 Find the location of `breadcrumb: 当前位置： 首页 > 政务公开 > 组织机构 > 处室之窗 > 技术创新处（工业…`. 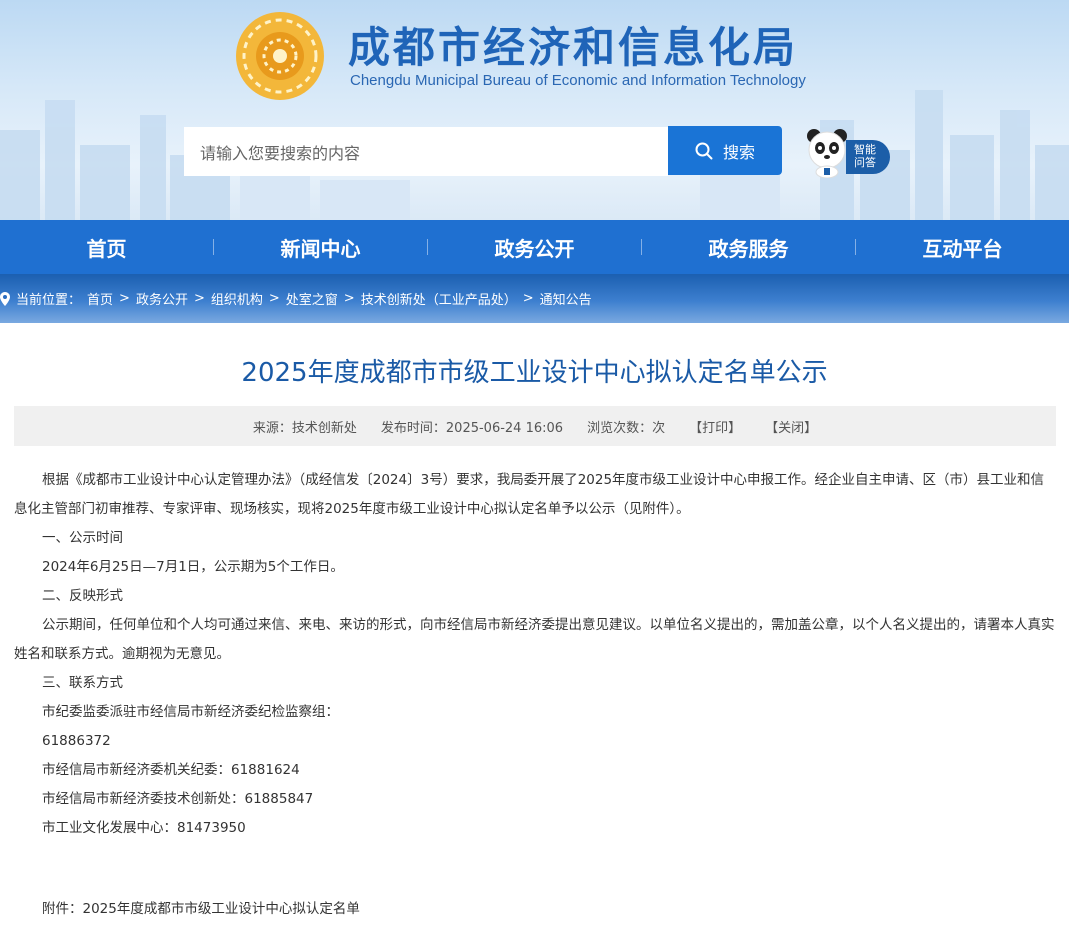

breadcrumb: 当前位置： 首页 > 政务公开 > 组织机构 > 处室之窗 > 技术创新处（工业… is located at coordinates (534, 298).